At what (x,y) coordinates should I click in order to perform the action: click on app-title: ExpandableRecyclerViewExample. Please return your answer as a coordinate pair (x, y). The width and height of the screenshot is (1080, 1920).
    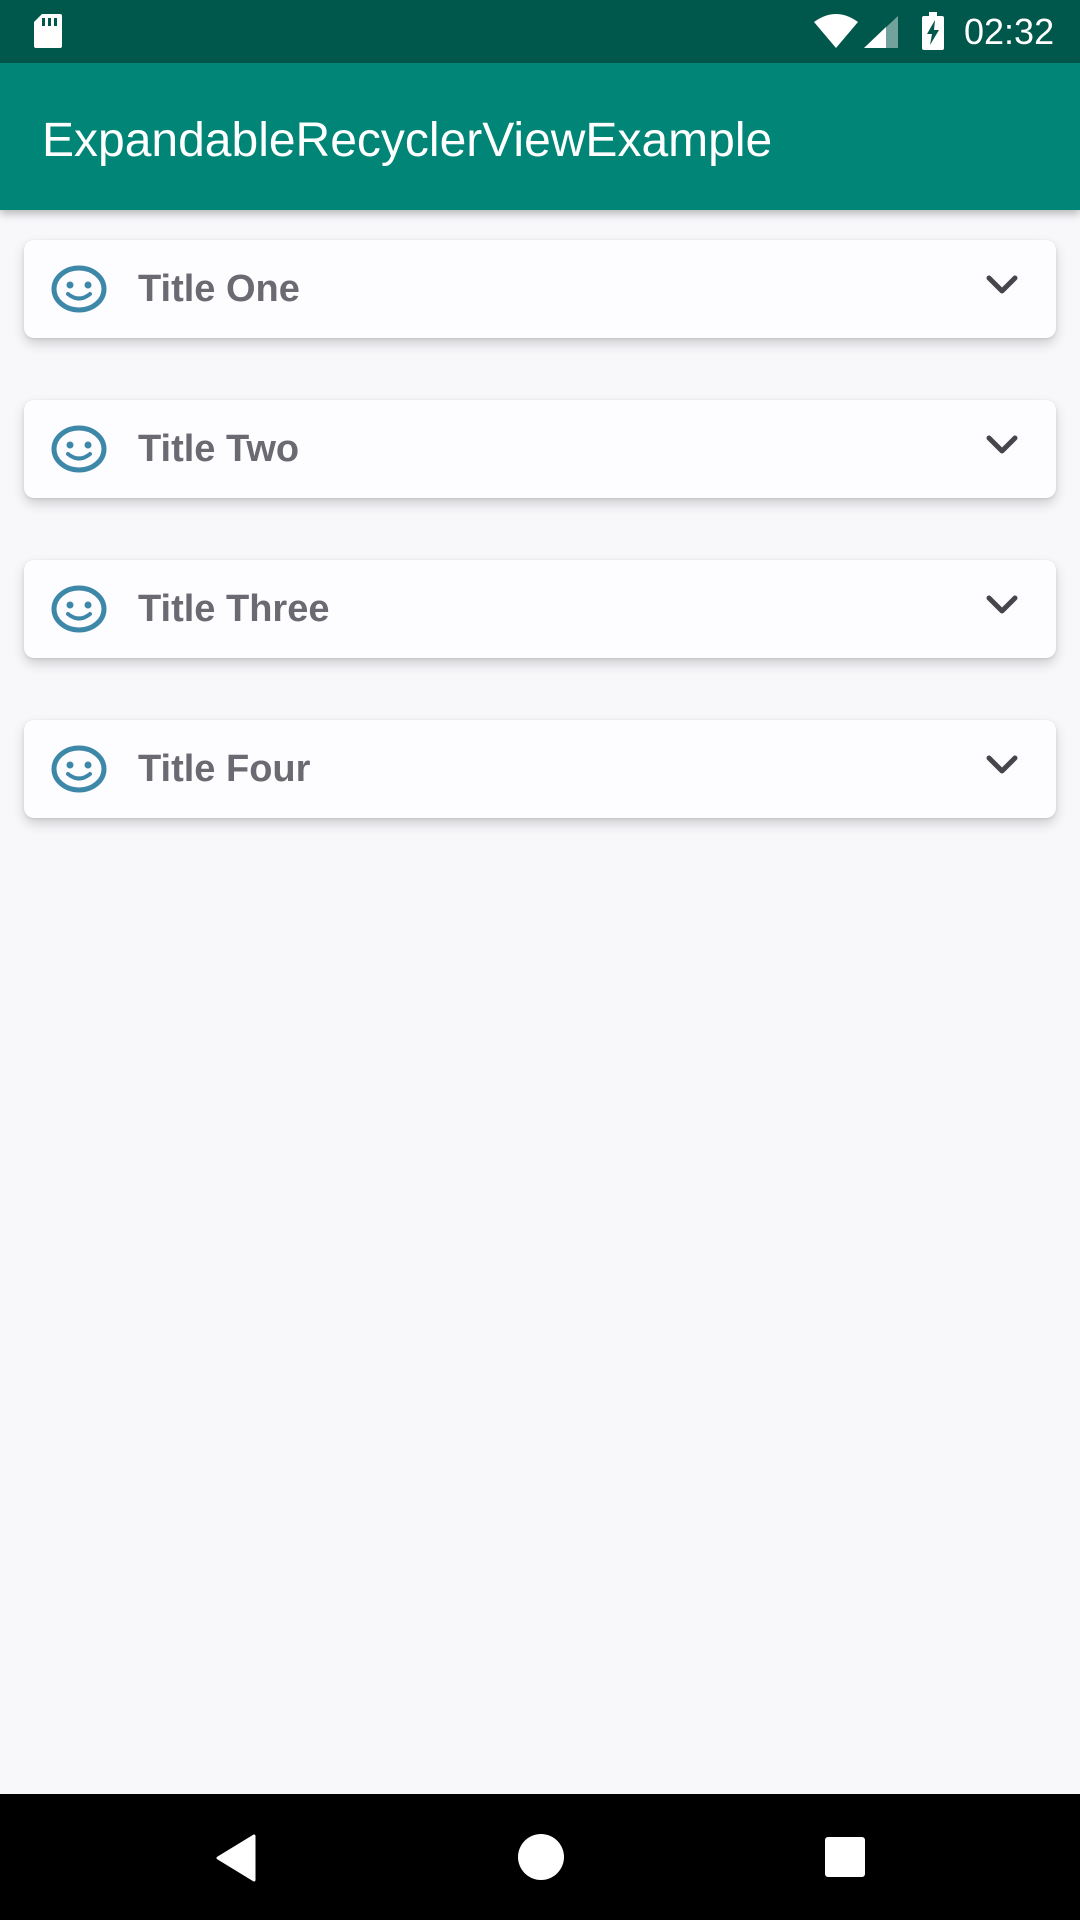
    Looking at the image, I should click on (407, 140).